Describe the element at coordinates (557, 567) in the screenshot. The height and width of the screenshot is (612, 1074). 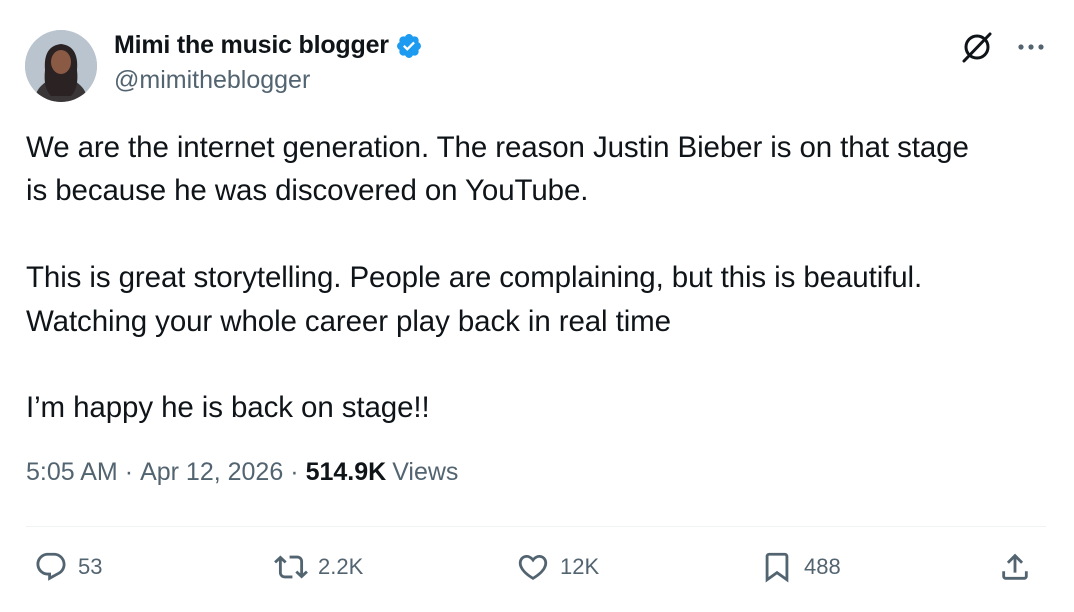
I see `like-button: 12K` at that location.